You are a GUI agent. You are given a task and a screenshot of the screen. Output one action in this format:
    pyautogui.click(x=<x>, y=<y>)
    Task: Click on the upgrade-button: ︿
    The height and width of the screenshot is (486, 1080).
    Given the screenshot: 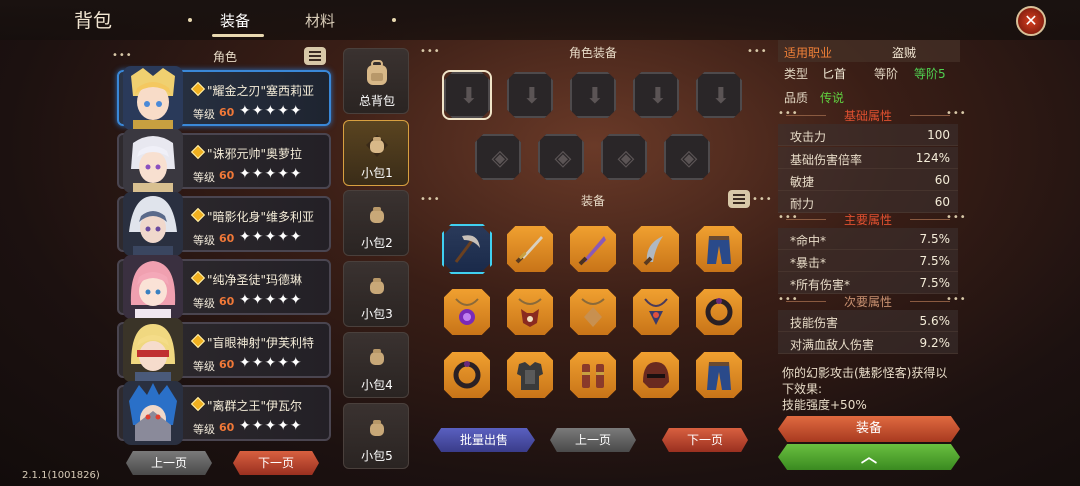 What is the action you would take?
    pyautogui.click(x=869, y=457)
    